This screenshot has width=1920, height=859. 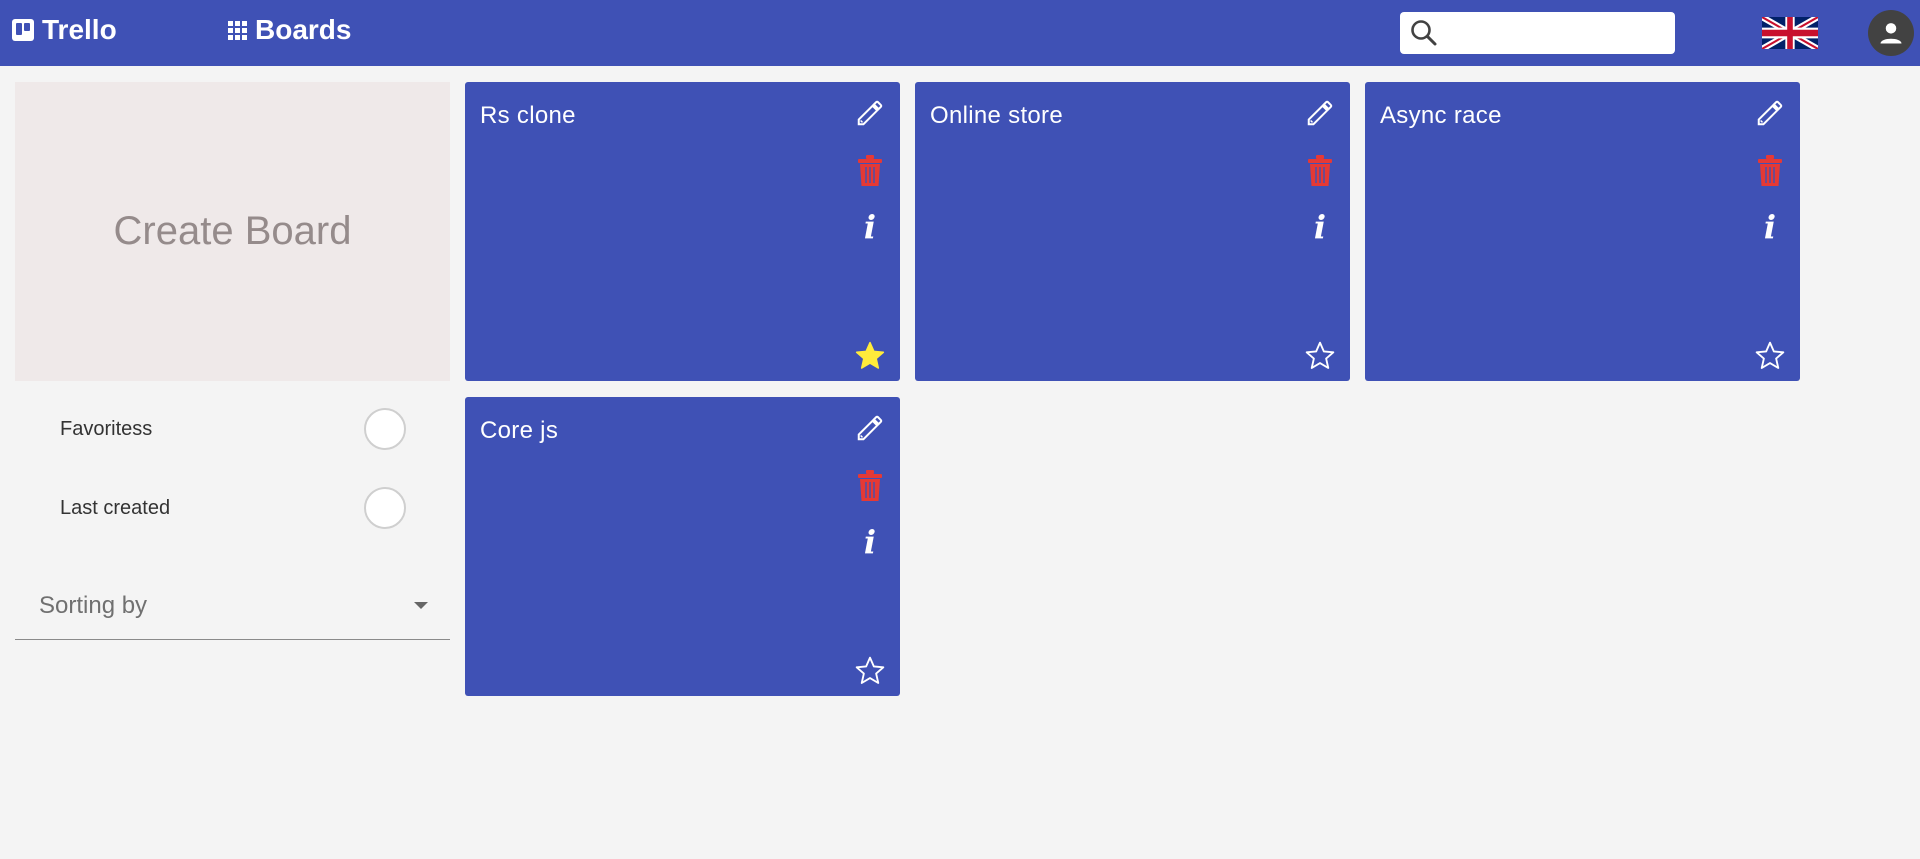 I want to click on sort-by-placeholder: Sorting by, so click(x=93, y=605).